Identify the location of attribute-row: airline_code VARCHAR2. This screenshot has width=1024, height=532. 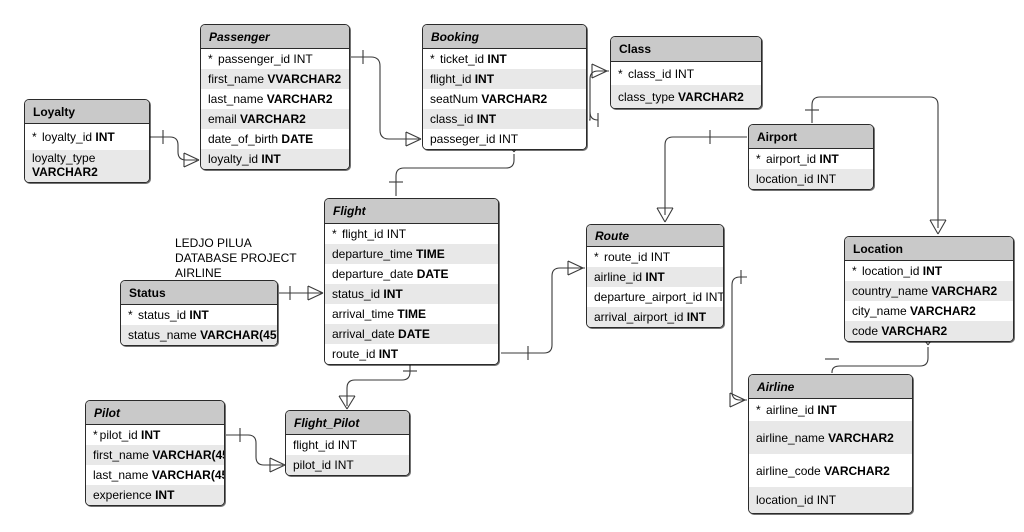
(830, 470).